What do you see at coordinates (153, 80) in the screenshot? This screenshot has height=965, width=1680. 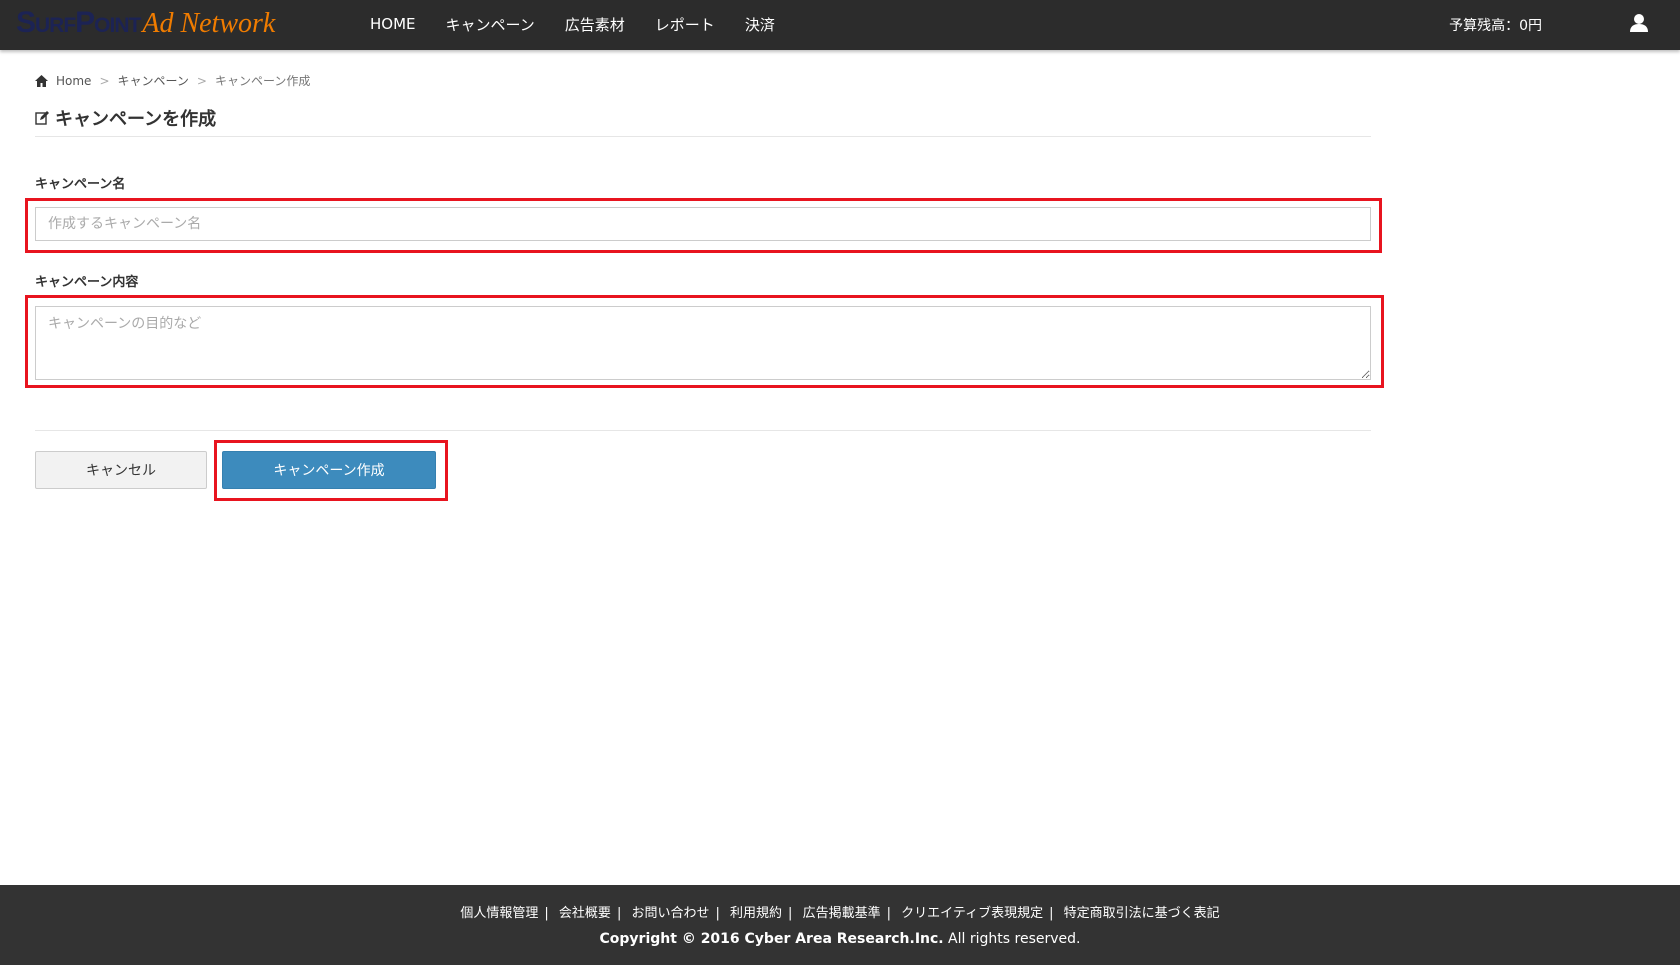 I see `breadcrumb-campaign: キャンペーン` at bounding box center [153, 80].